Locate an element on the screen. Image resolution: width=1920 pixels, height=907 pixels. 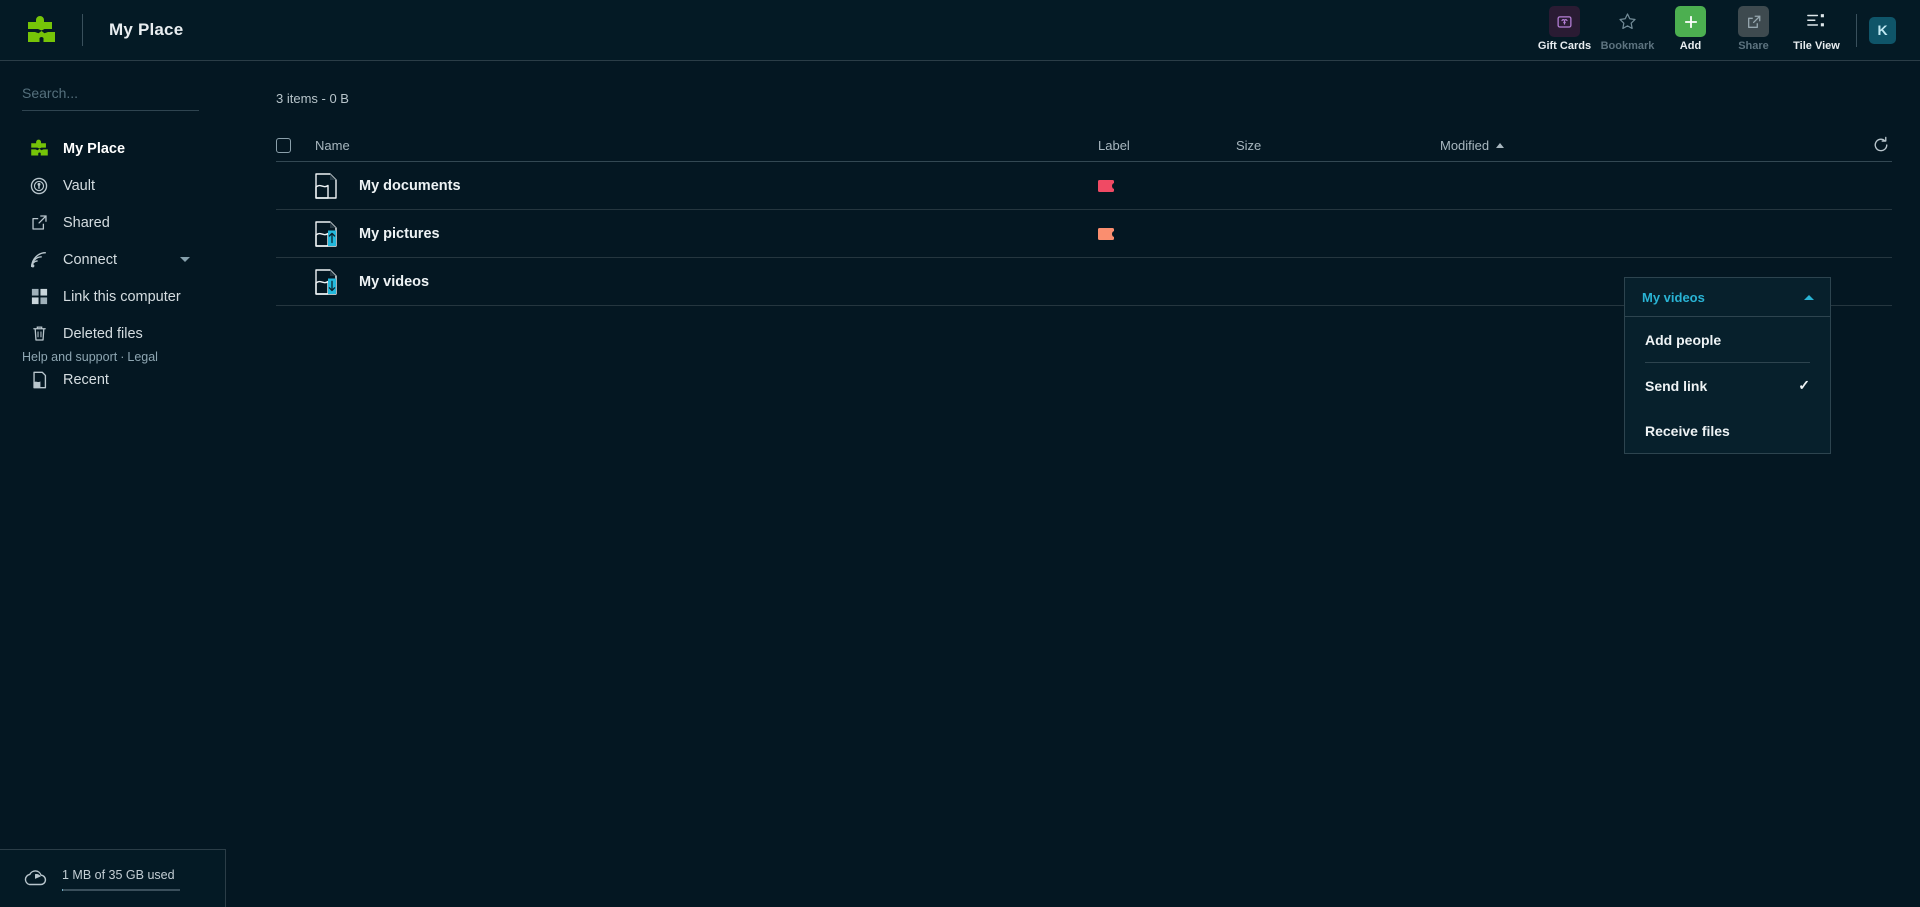
sidebar-item-my-place: My Place is located at coordinates (112, 148).